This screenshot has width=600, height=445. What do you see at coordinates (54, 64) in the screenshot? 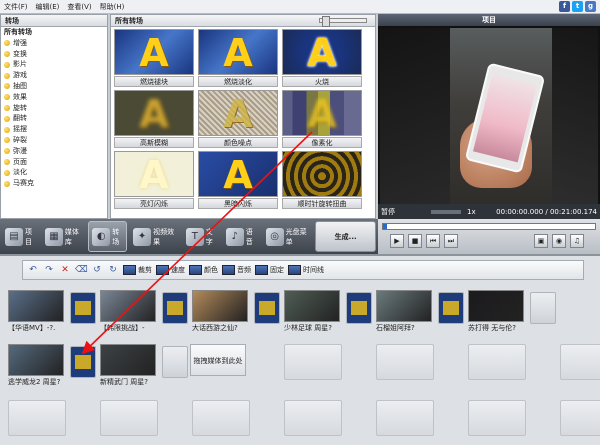
I see `category-item: 影片` at bounding box center [54, 64].